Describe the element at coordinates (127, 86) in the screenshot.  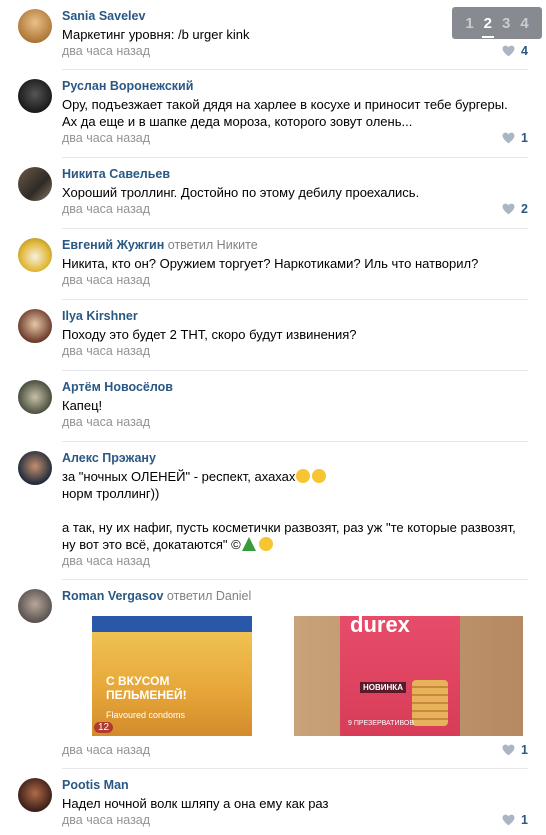
I see `comment-author: Руслан Воронежский` at that location.